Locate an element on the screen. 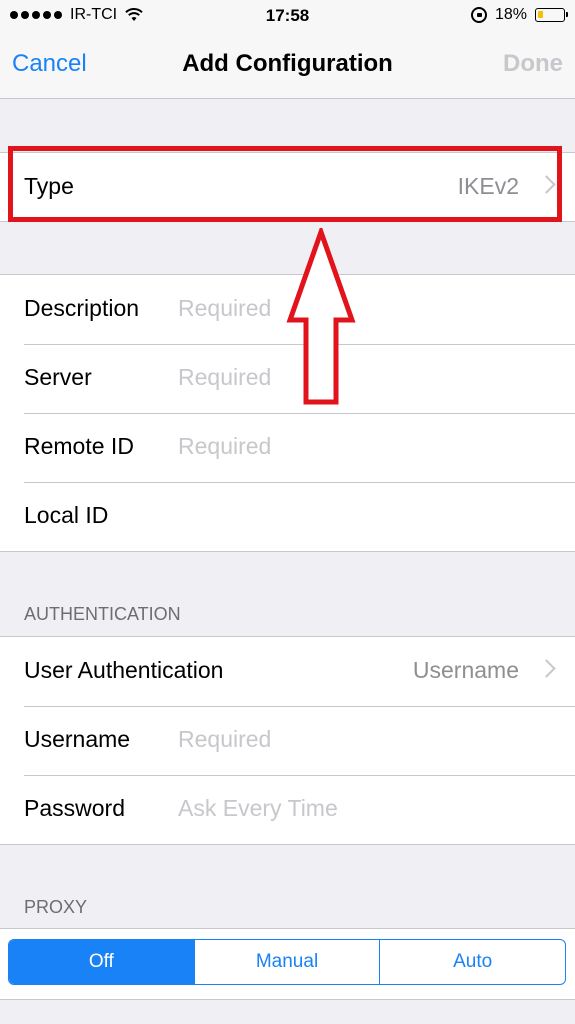 The width and height of the screenshot is (575, 1024). proxy-segmented-control: Off Manual Auto is located at coordinates (287, 962).